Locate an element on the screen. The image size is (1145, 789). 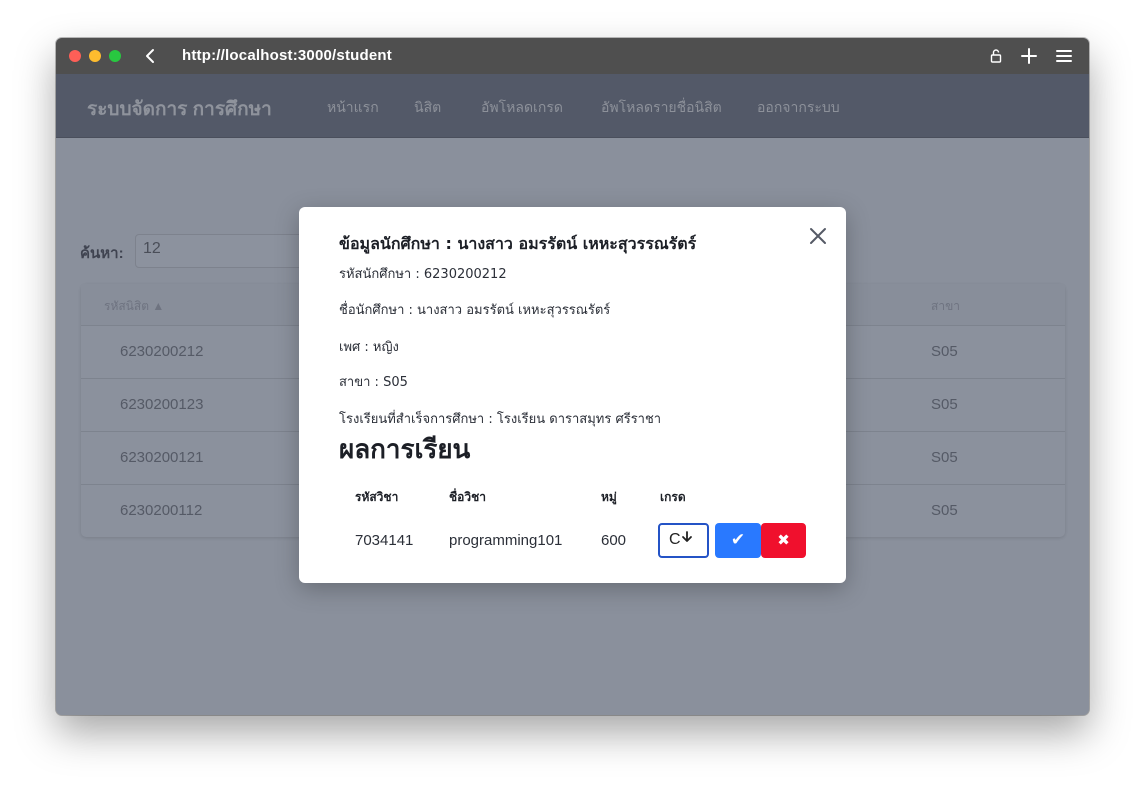
confirm-grade-button: ✔ is located at coordinates (738, 540).